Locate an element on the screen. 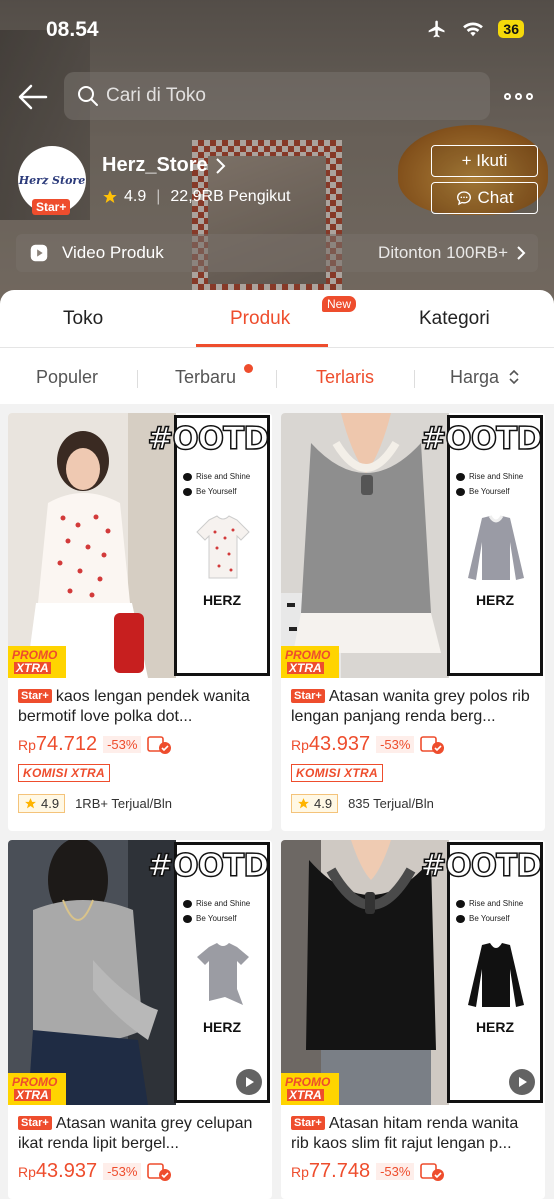 Image resolution: width=554 pixels, height=1199 pixels. tab-toko: Toko is located at coordinates (83, 319).